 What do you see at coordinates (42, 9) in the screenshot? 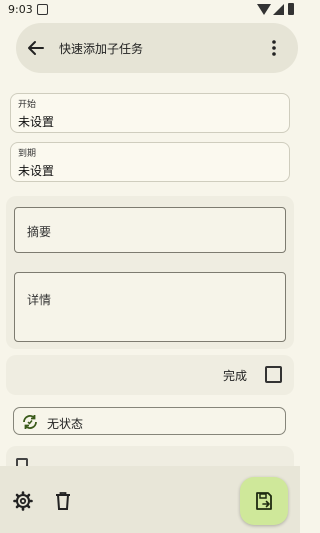
I see `notification-icon` at bounding box center [42, 9].